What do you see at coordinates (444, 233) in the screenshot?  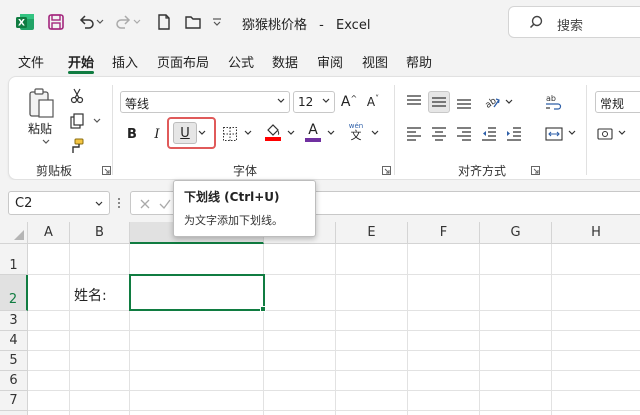 I see `column-header-f: F` at bounding box center [444, 233].